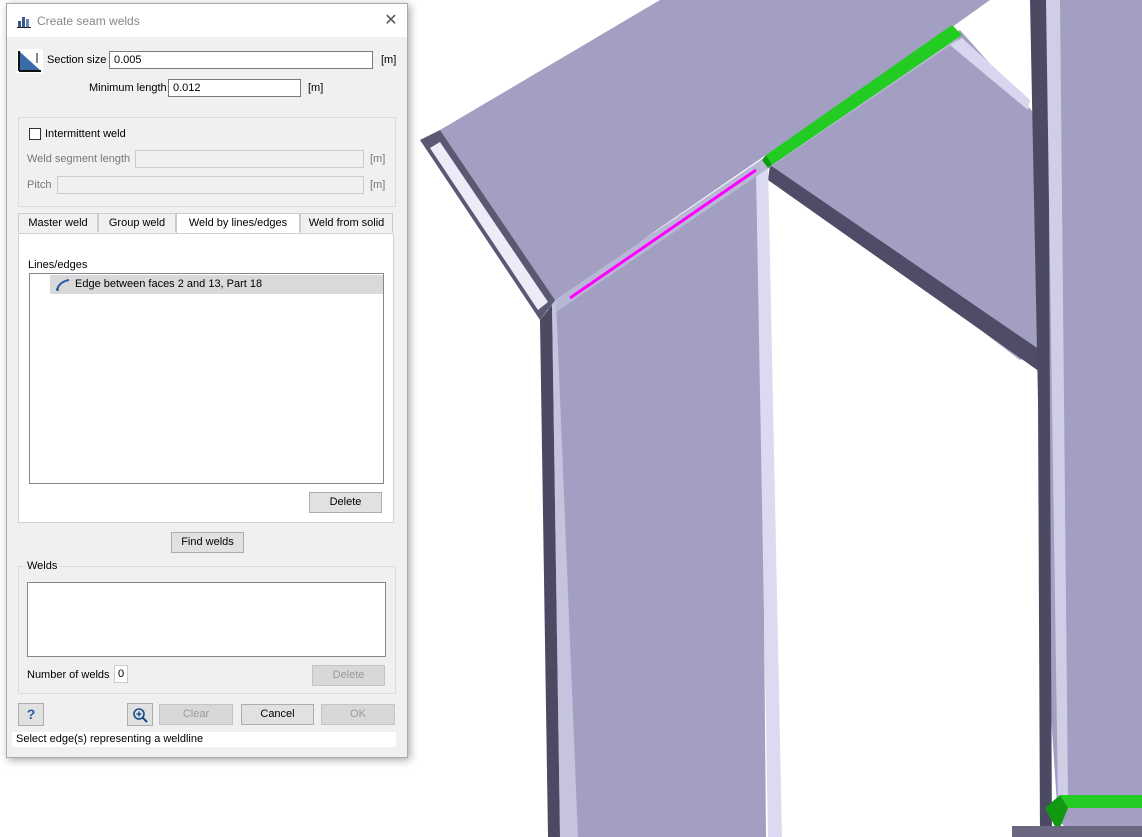 This screenshot has width=1142, height=837. Describe the element at coordinates (378, 159) in the screenshot. I see `weld-segment-length-unit: [m]` at that location.